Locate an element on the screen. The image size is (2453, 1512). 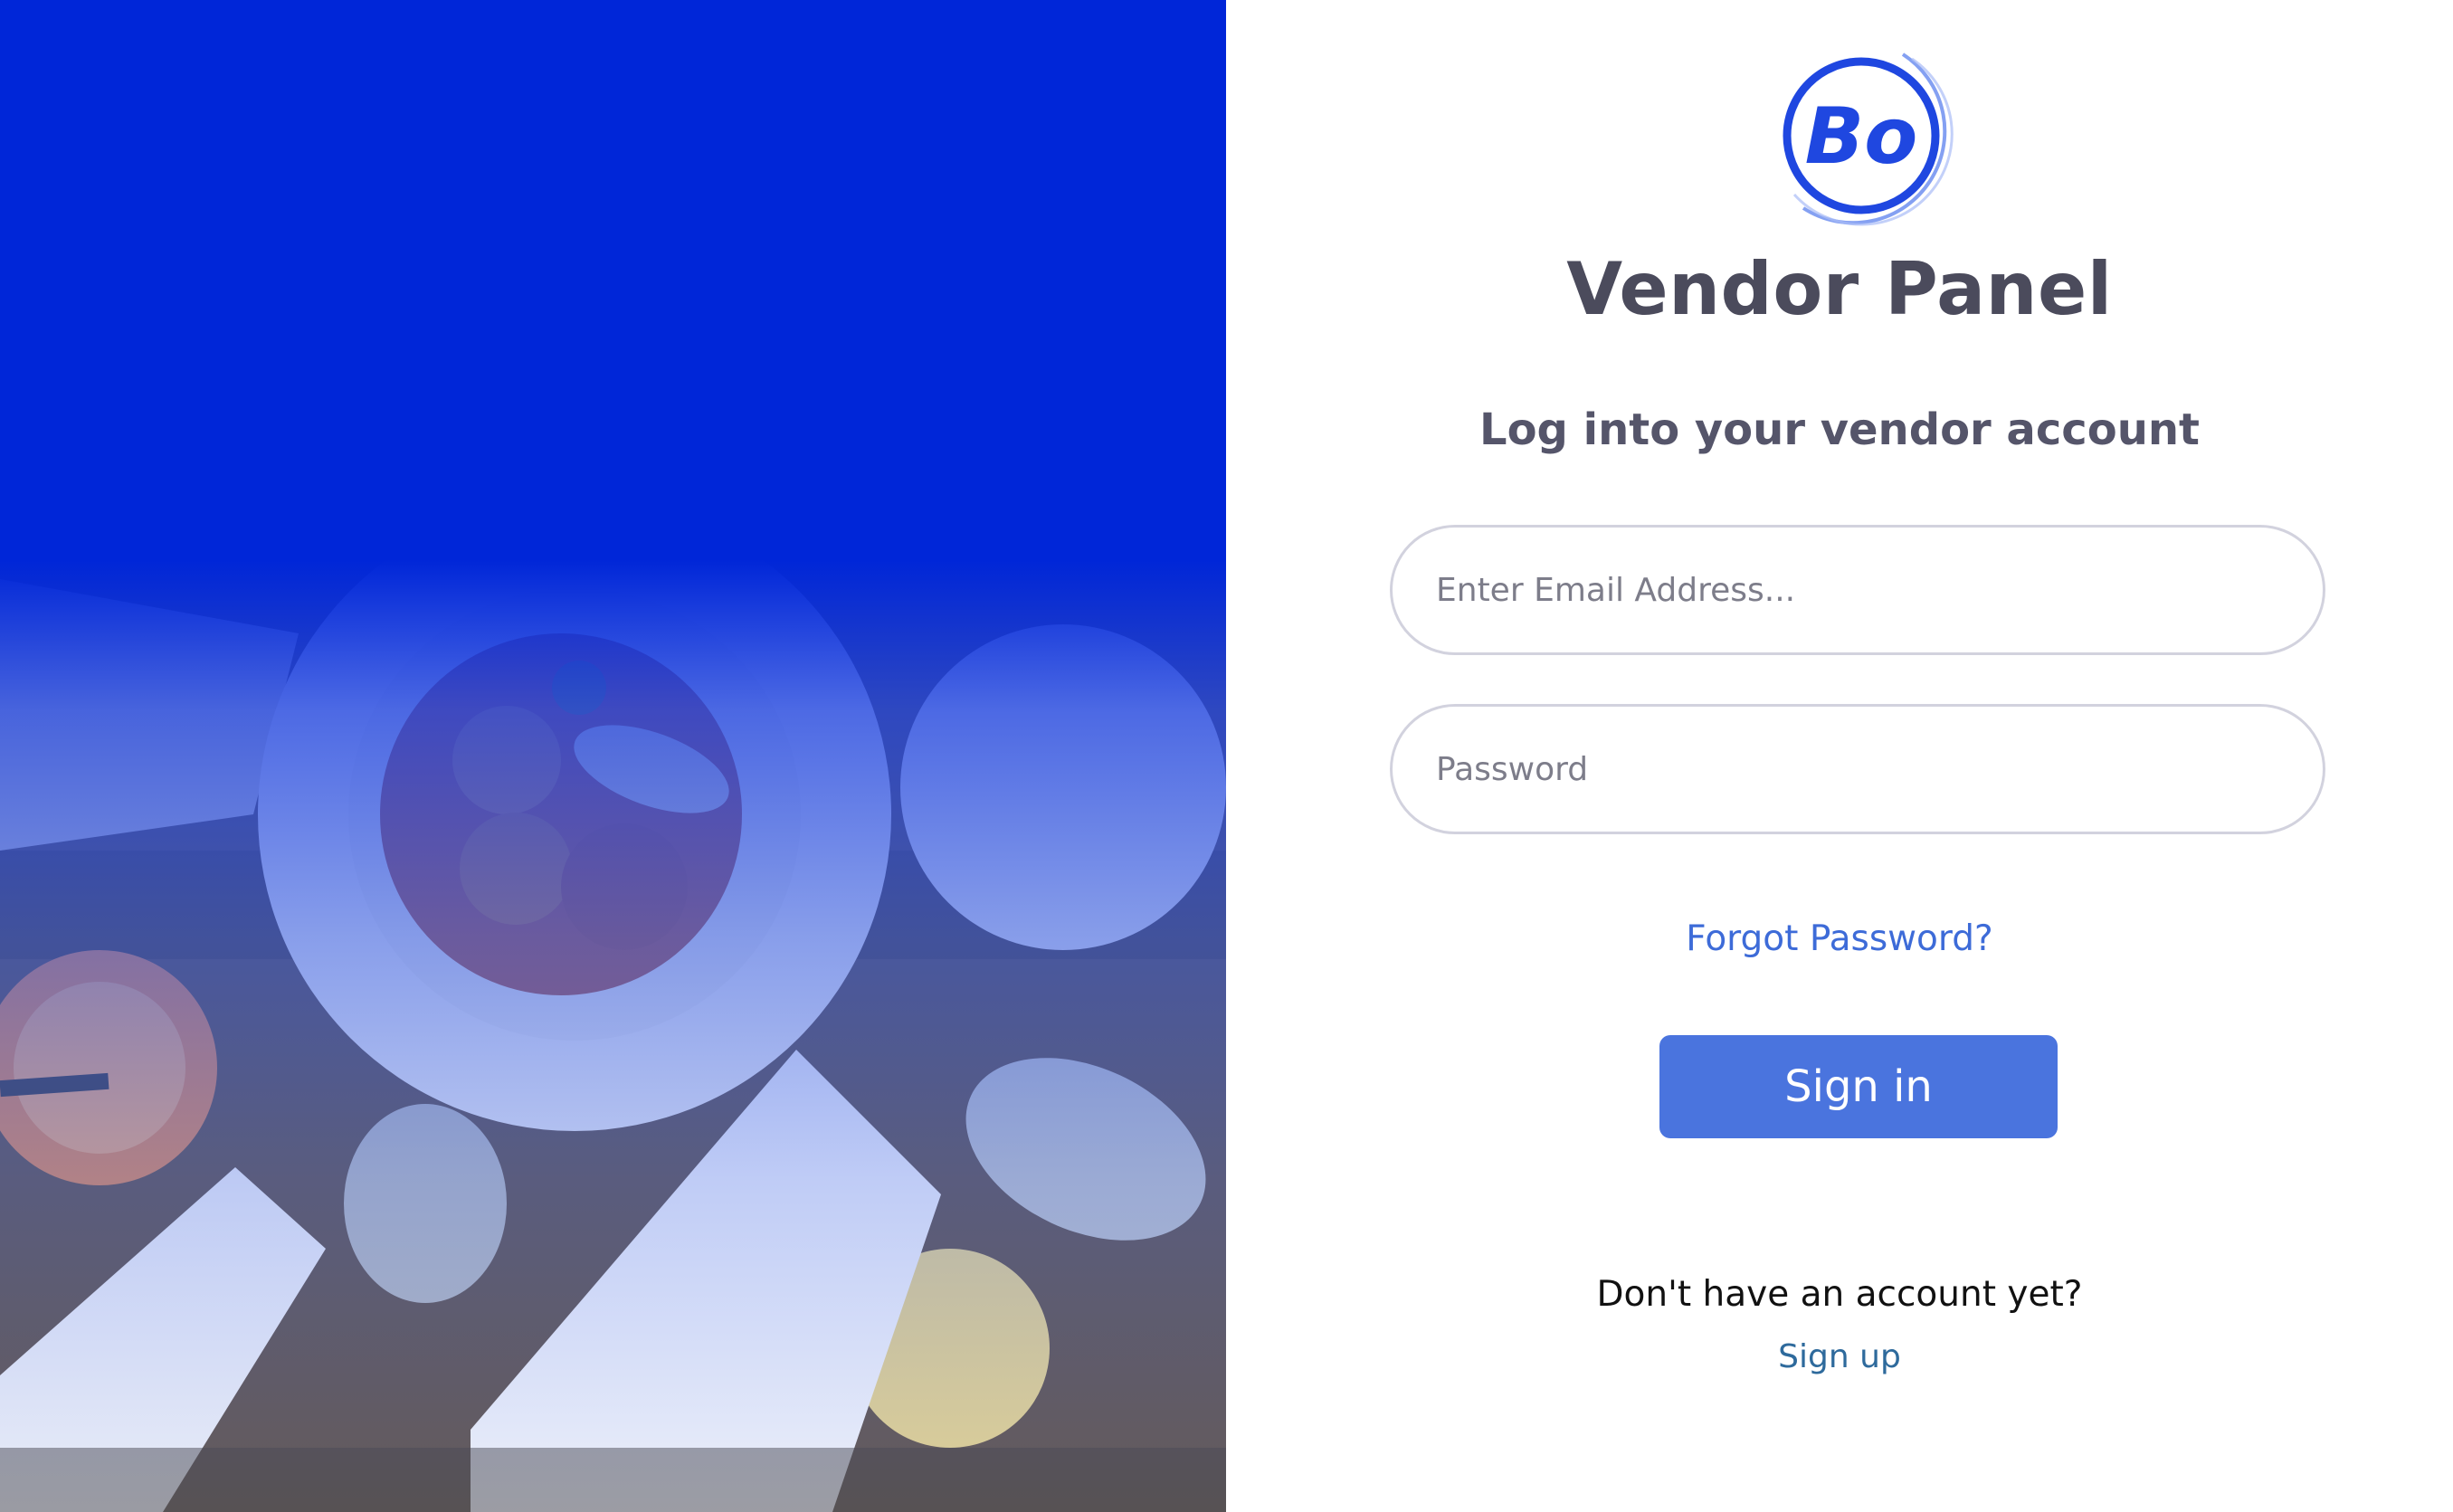
brand-logo-icon: Bo is located at coordinates (1869, 139).